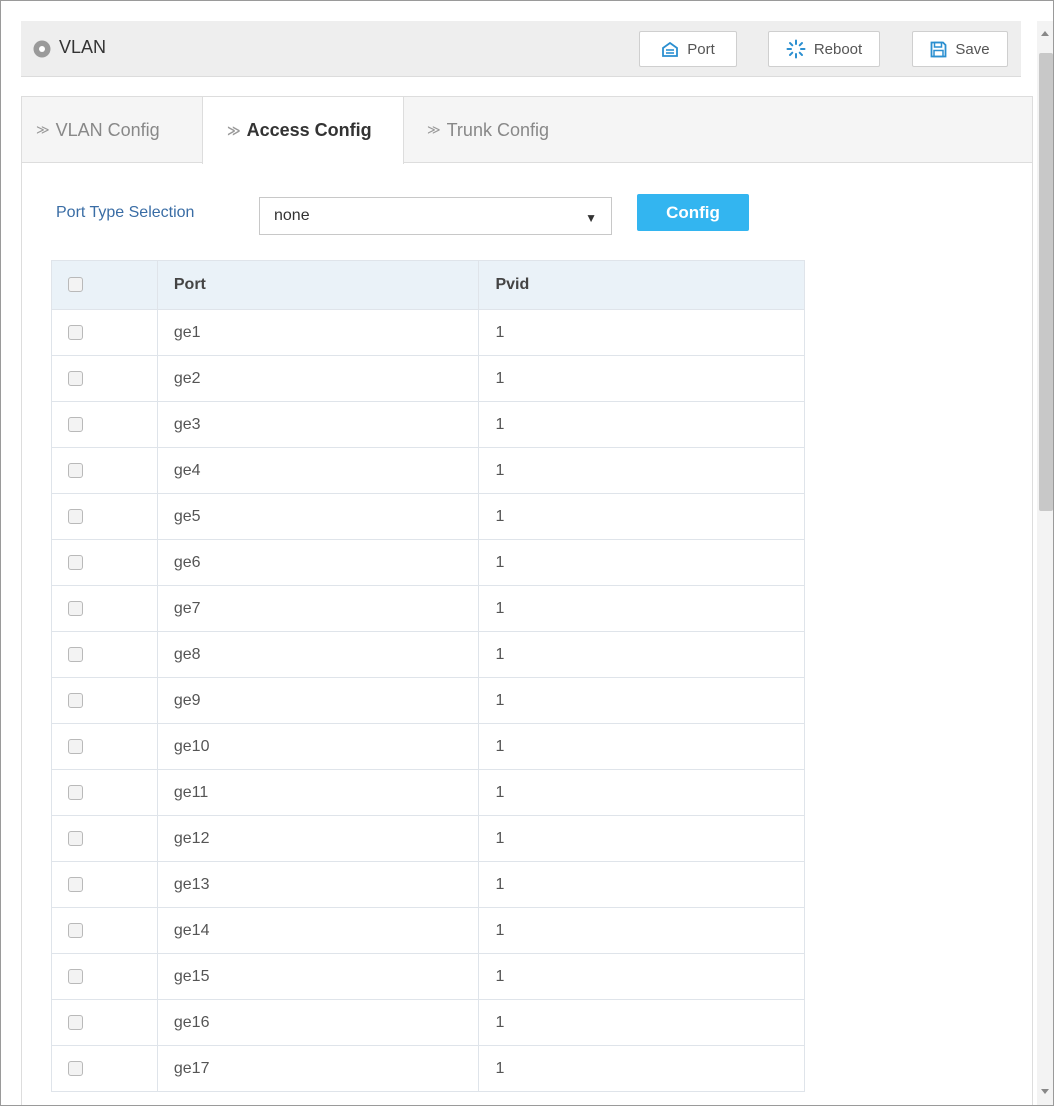  Describe the element at coordinates (318, 746) in the screenshot. I see `port-cell: ge10` at that location.